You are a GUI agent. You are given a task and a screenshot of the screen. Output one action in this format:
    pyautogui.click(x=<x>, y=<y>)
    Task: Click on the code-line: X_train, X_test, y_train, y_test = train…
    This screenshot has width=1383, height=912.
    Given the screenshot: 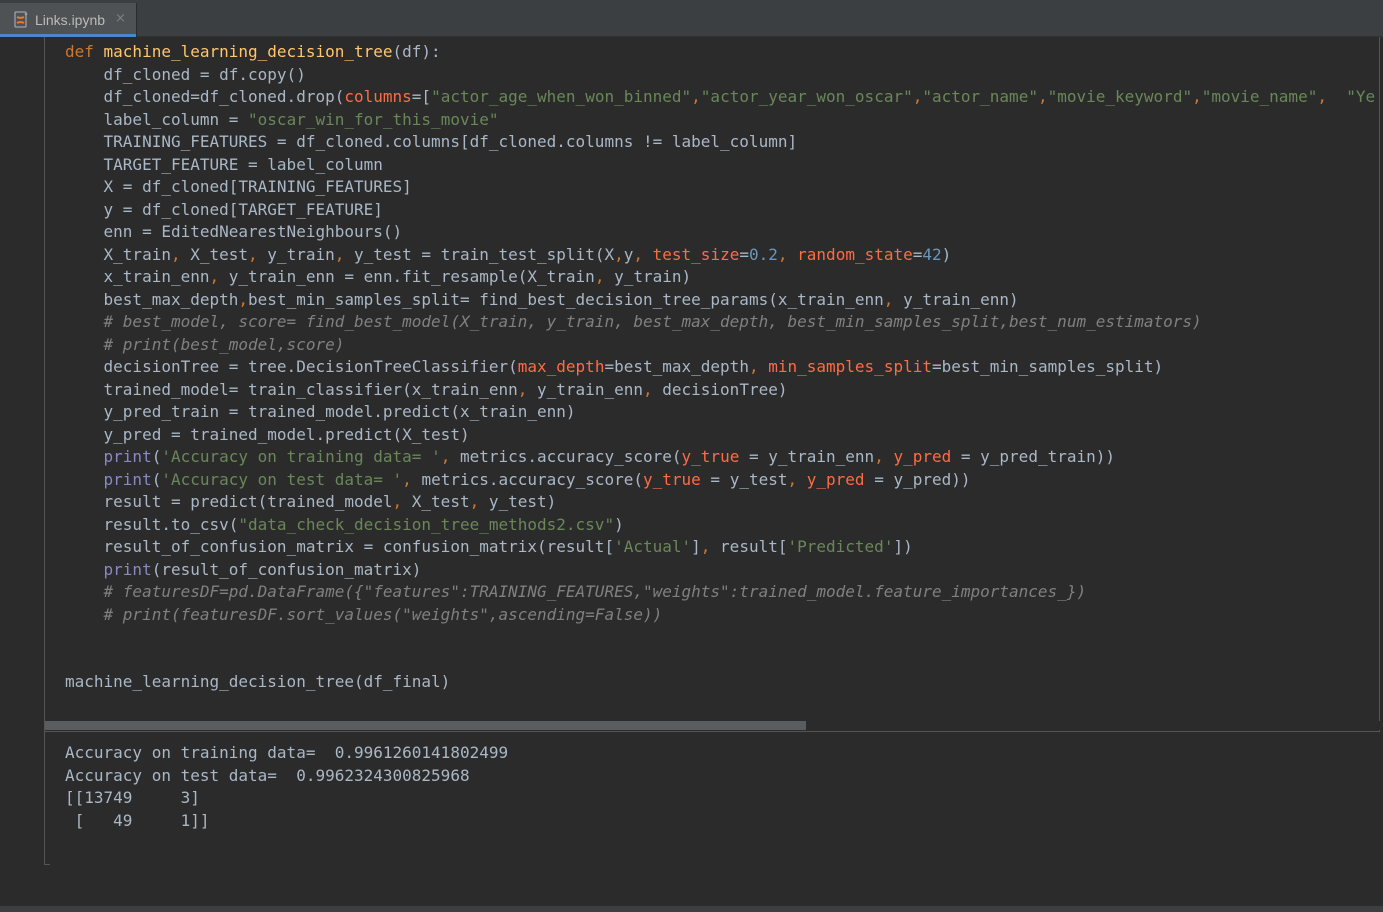 What is the action you would take?
    pyautogui.click(x=720, y=255)
    